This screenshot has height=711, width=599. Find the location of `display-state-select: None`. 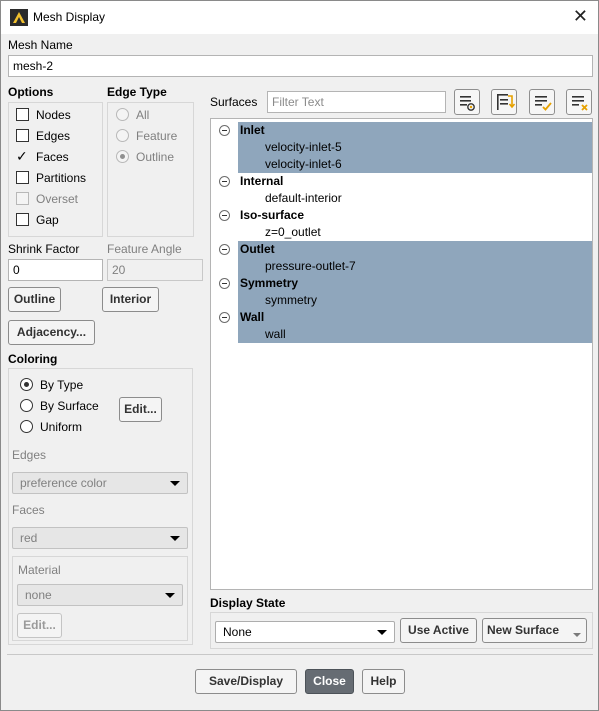

display-state-select: None is located at coordinates (305, 632).